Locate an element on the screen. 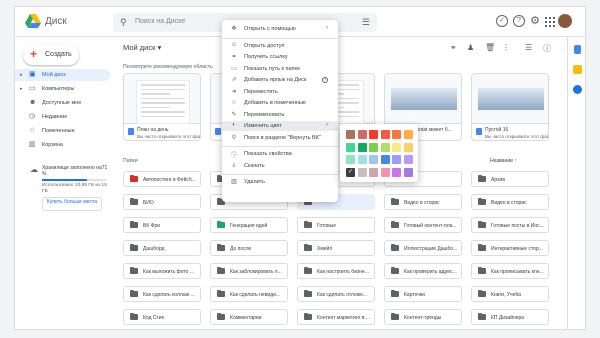 This screenshot has height=338, width=600. folder-item: Готовые is located at coordinates (336, 225).